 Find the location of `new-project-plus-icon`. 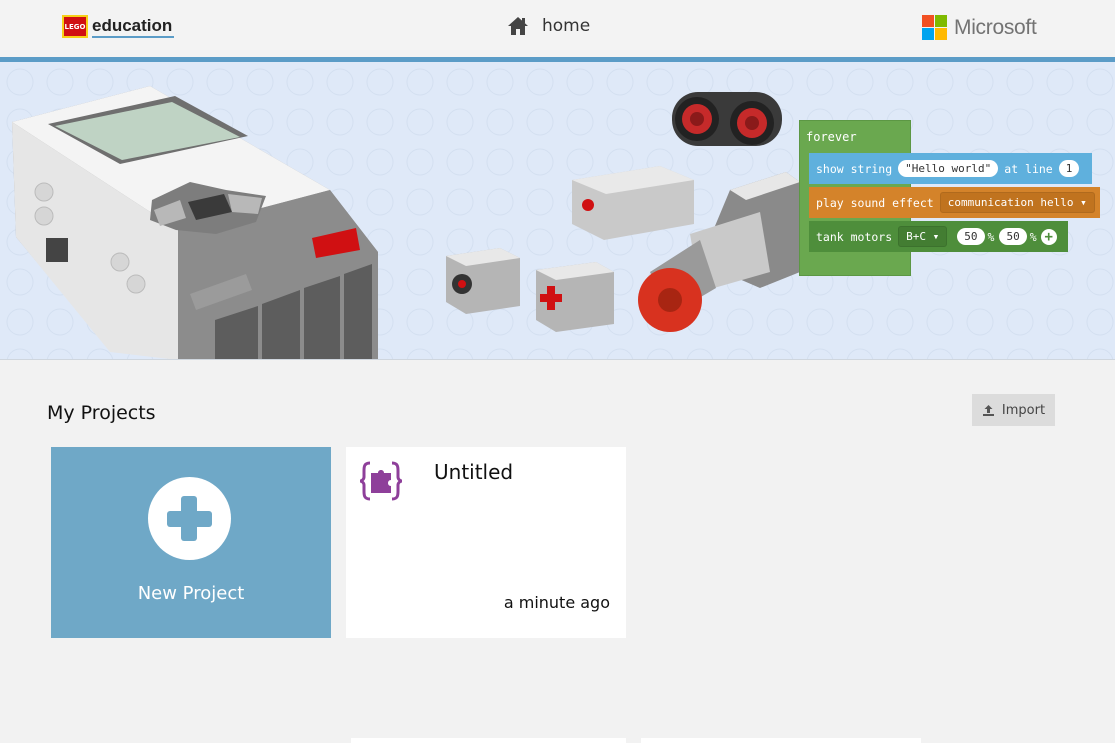

new-project-plus-icon is located at coordinates (189, 518).